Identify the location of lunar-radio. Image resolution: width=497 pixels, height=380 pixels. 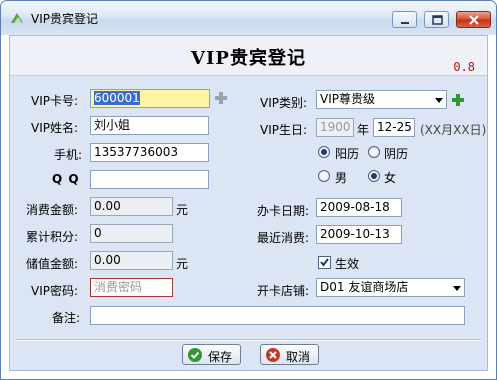
(374, 152).